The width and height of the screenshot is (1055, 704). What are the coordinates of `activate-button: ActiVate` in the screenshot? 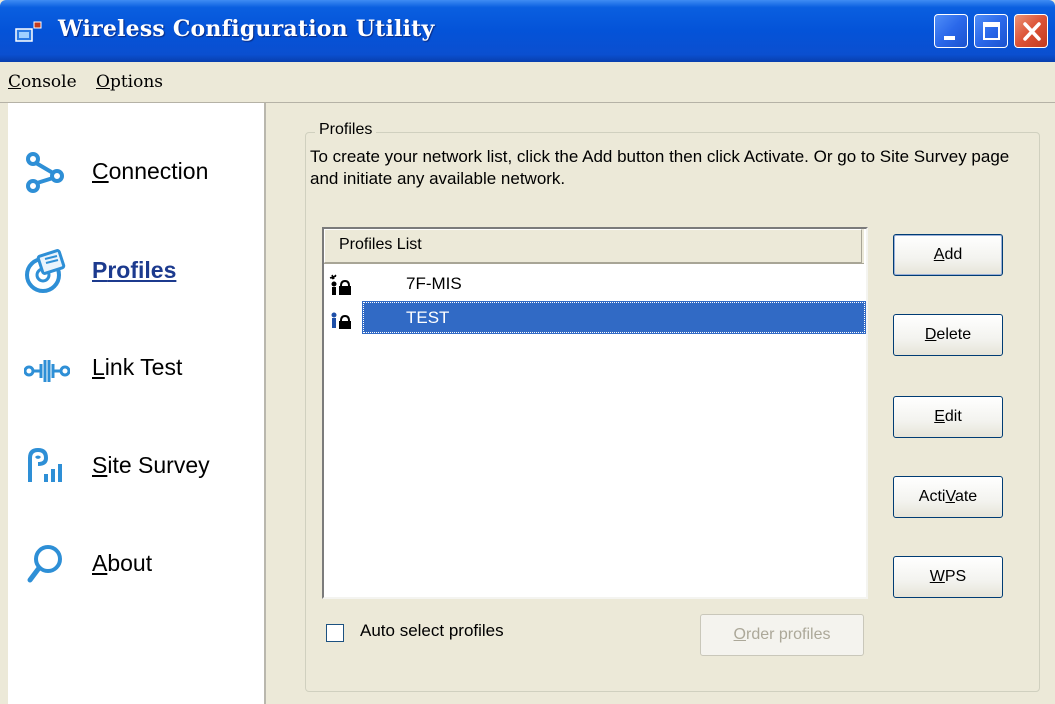 It's located at (948, 497).